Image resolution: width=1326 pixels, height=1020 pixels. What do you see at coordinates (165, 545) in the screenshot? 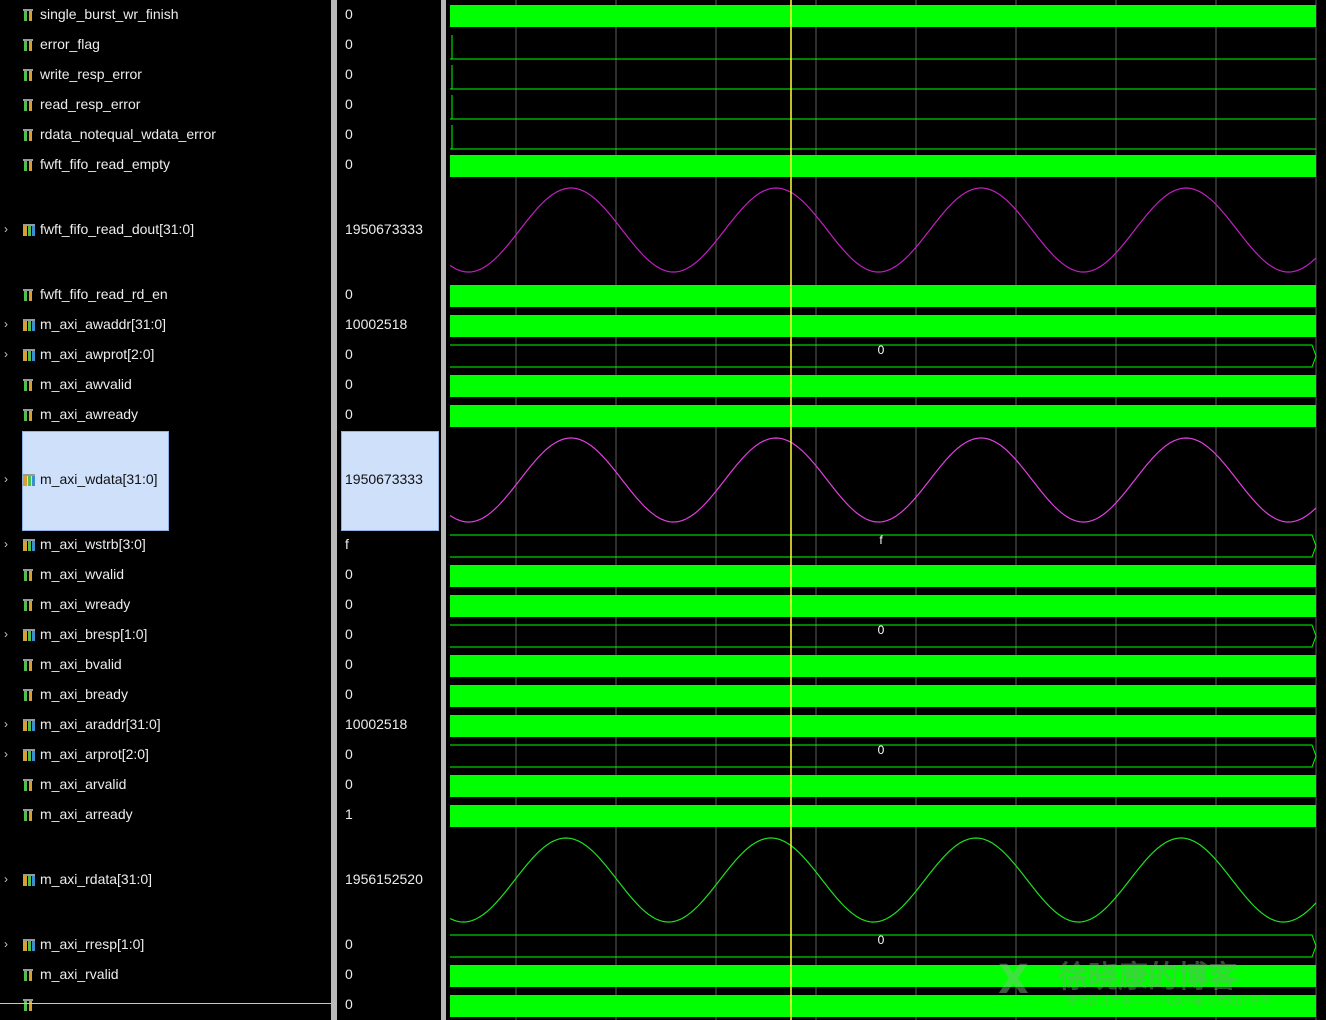
I see `signal-row: › m_axi_wstrb[3:0]` at bounding box center [165, 545].